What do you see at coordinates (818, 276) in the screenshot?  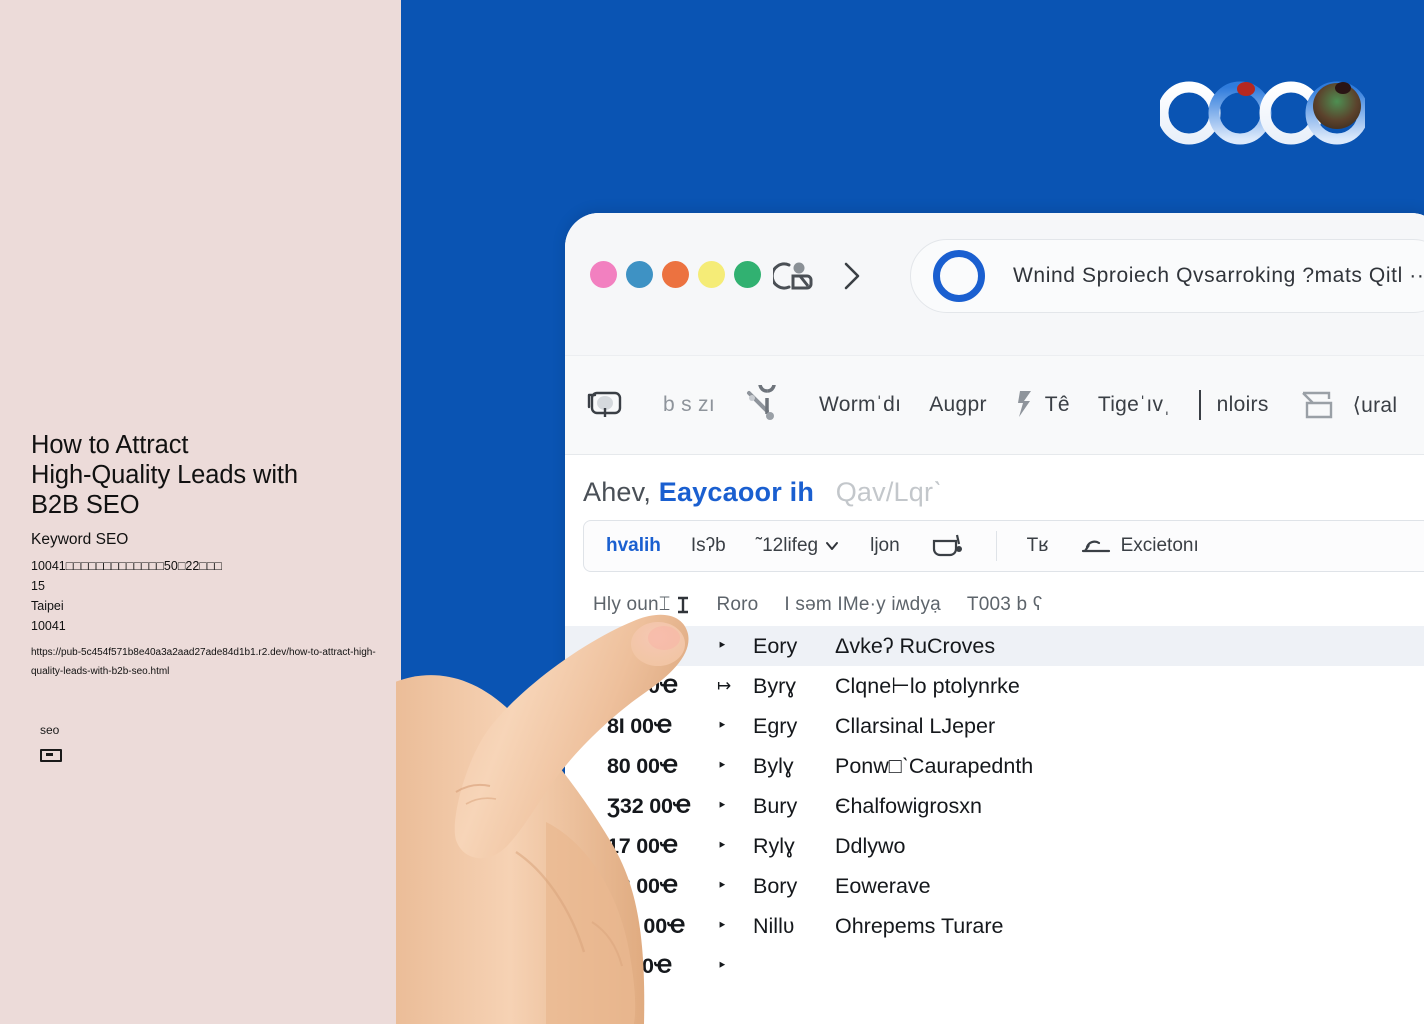 I see `navigation-controls` at bounding box center [818, 276].